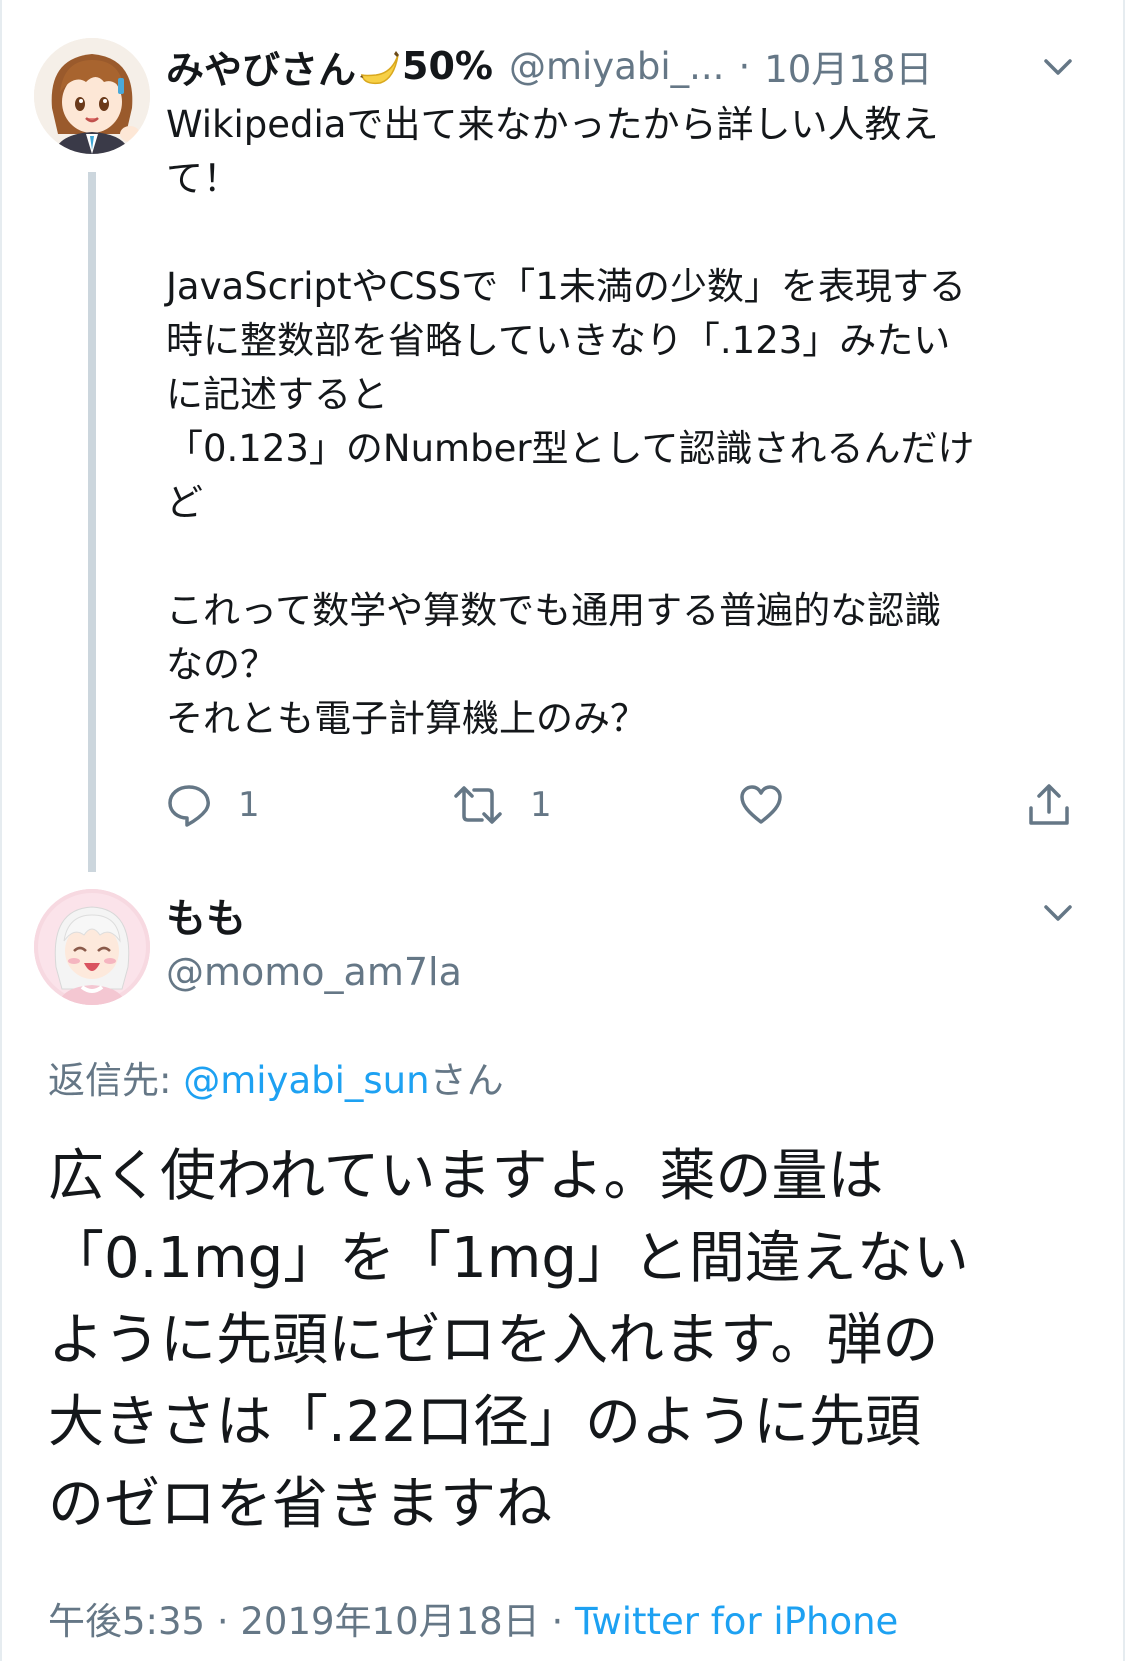  Describe the element at coordinates (249, 805) in the screenshot. I see `reply-count: 1` at that location.